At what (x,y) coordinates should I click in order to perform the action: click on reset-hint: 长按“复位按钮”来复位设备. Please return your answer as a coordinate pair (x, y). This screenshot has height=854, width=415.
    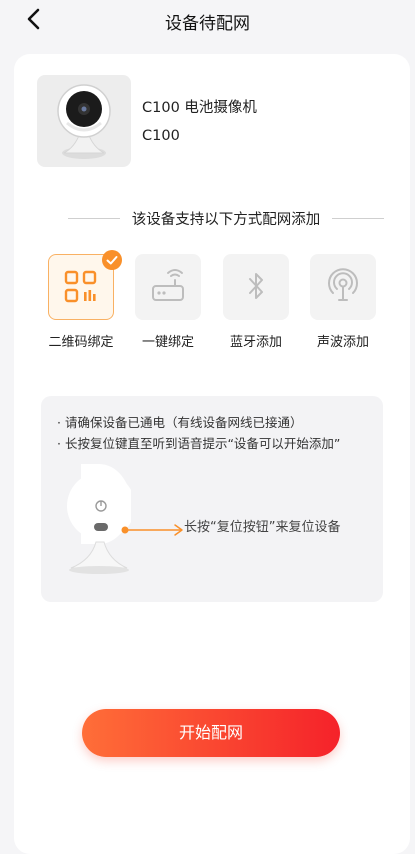
    Looking at the image, I should click on (262, 527).